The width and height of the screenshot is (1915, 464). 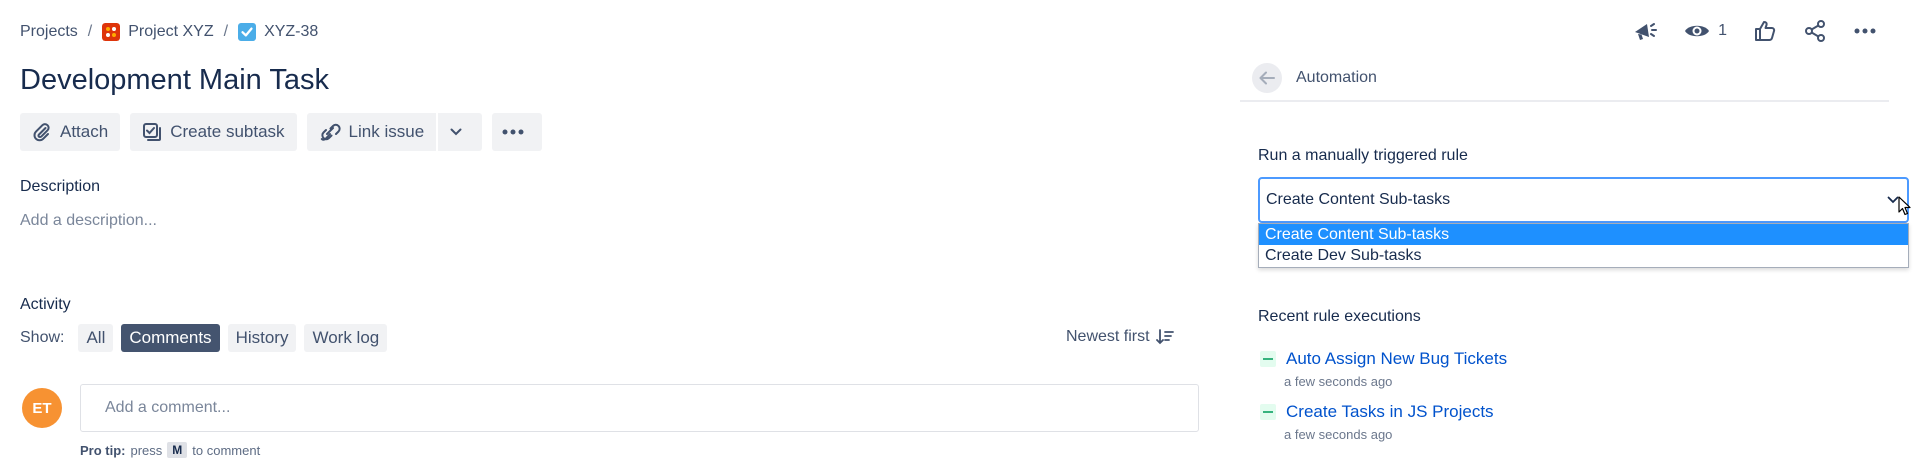 I want to click on sort-label: Newest first, so click(x=1108, y=336).